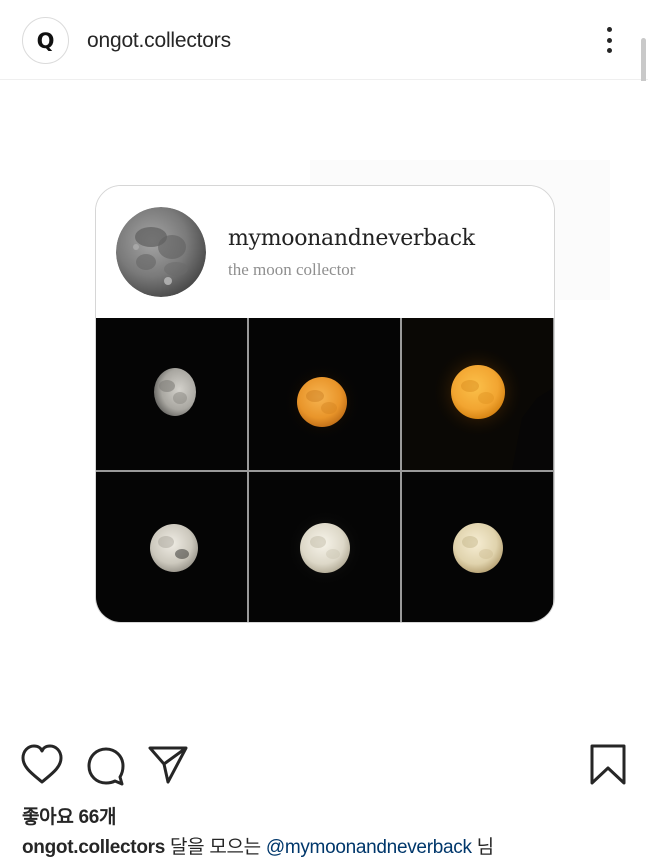  What do you see at coordinates (106, 765) in the screenshot?
I see `comment-icon` at bounding box center [106, 765].